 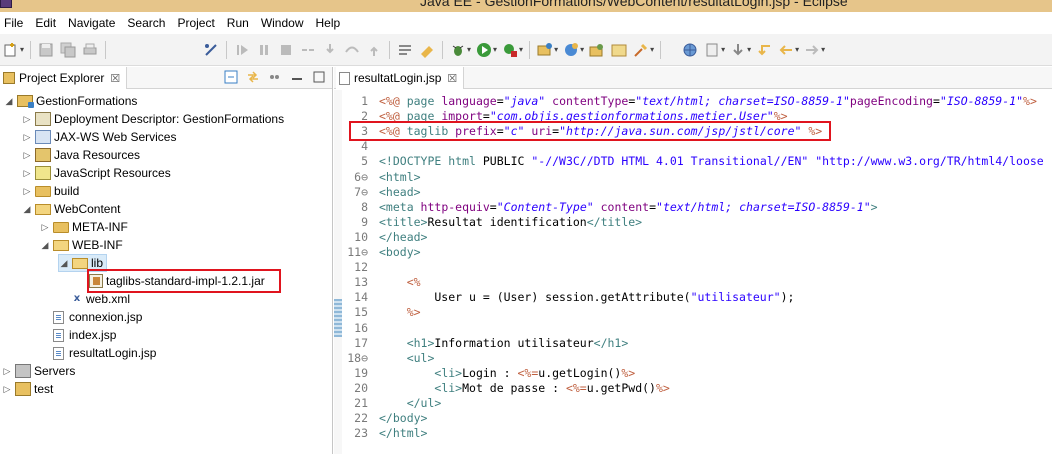 What do you see at coordinates (641, 50) in the screenshot?
I see `search-icon` at bounding box center [641, 50].